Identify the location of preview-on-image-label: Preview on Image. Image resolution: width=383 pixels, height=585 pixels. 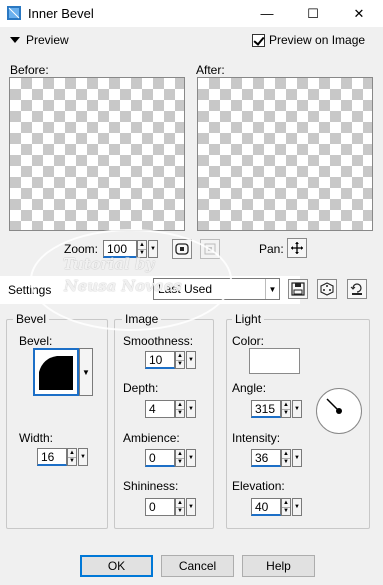
(317, 40).